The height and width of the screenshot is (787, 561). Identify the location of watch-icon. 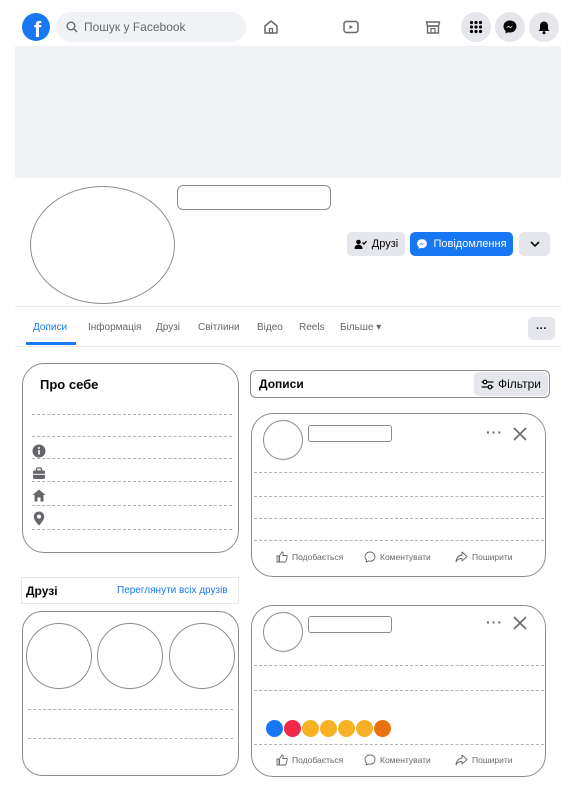
(351, 27).